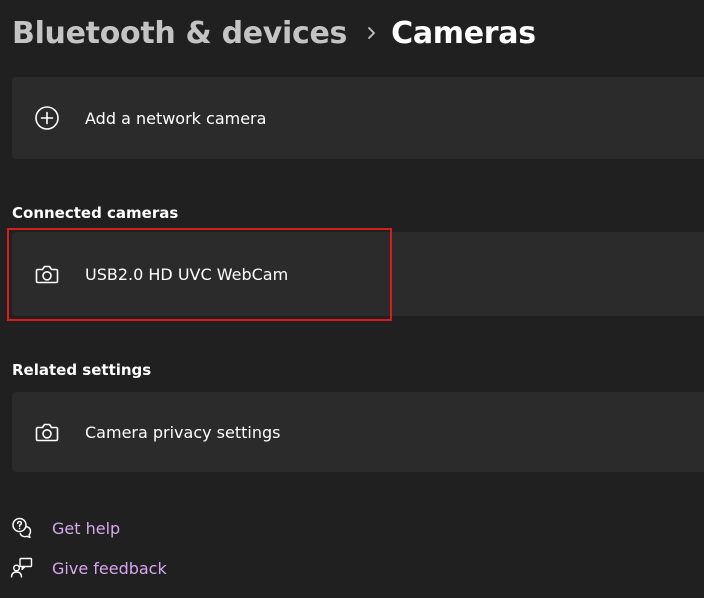 The width and height of the screenshot is (704, 598). What do you see at coordinates (358, 432) in the screenshot?
I see `camera-privacy-settings-item: Camera privacy settings` at bounding box center [358, 432].